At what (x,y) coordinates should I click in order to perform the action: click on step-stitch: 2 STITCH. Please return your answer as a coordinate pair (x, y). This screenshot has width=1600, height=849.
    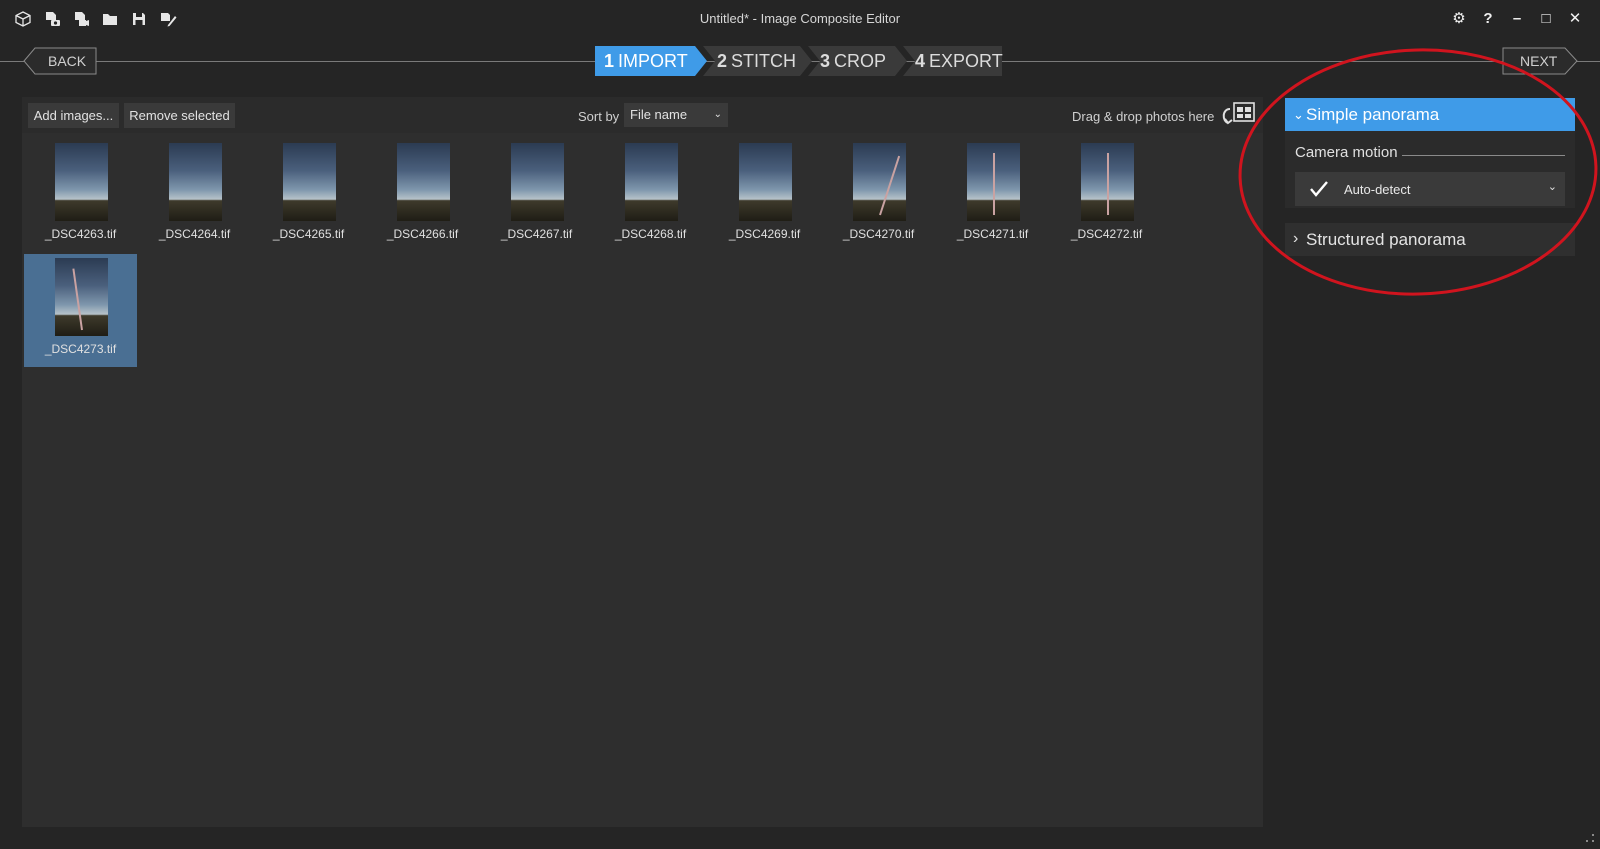
    Looking at the image, I should click on (758, 61).